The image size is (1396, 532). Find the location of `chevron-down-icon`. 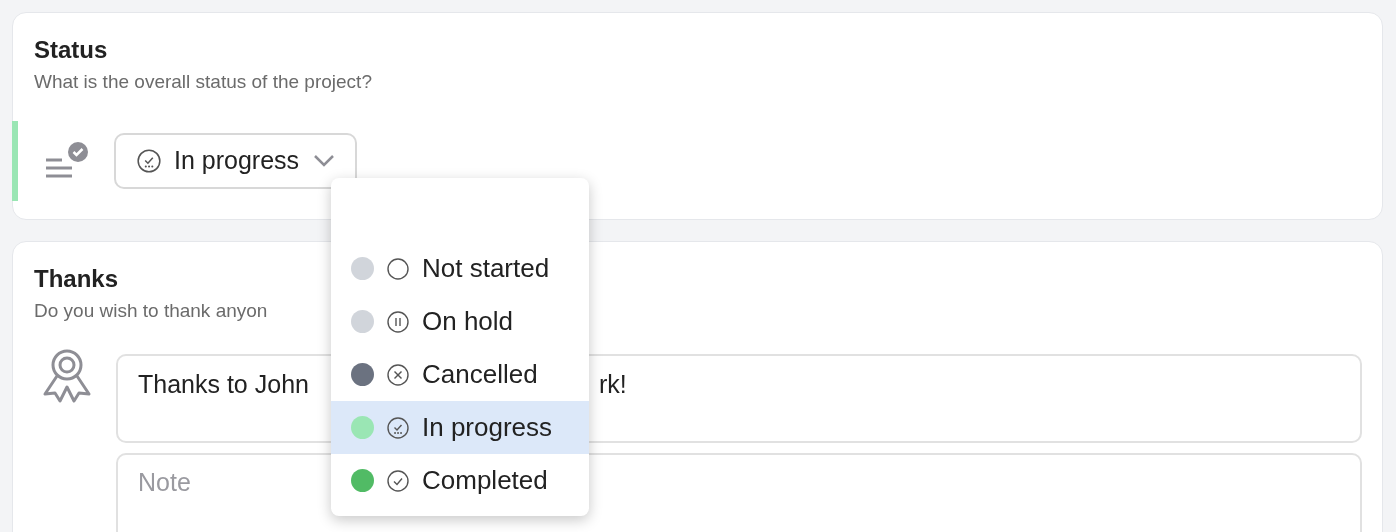

chevron-down-icon is located at coordinates (324, 160).